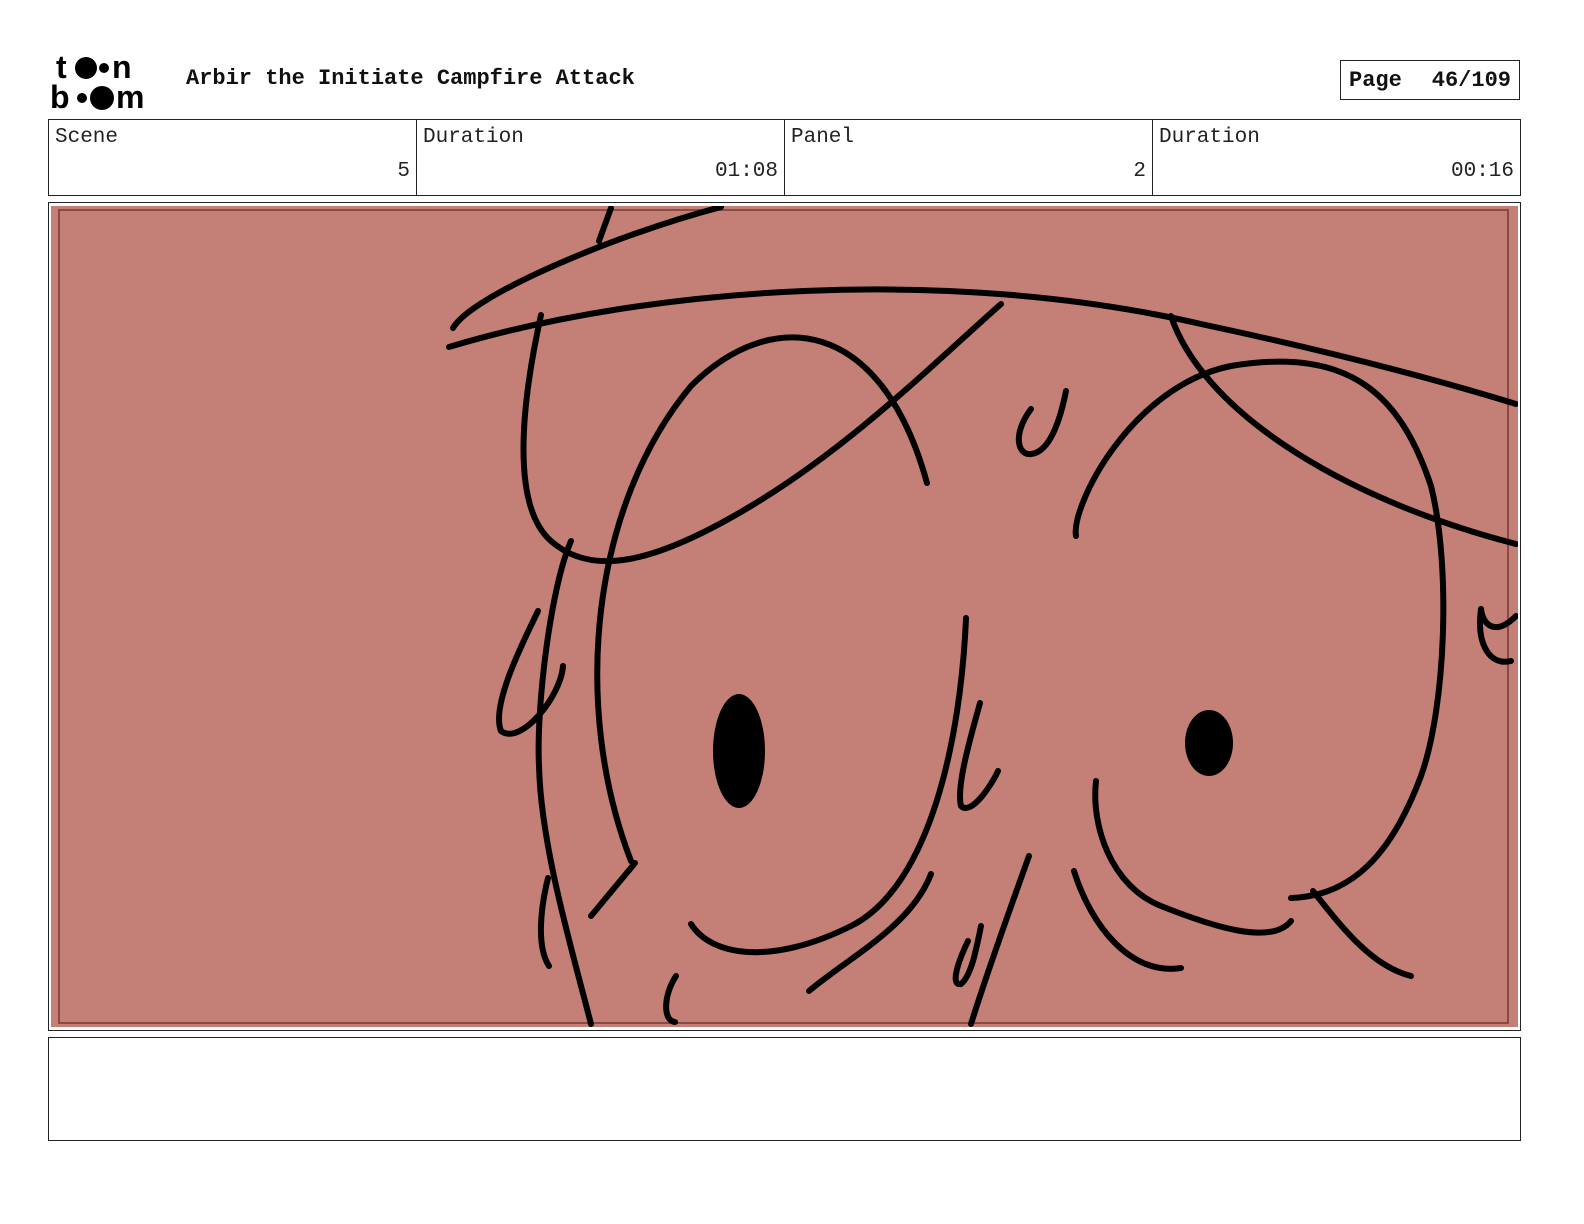 Image resolution: width=1584 pixels, height=1224 pixels. I want to click on scene-duration-value: 01:08, so click(746, 171).